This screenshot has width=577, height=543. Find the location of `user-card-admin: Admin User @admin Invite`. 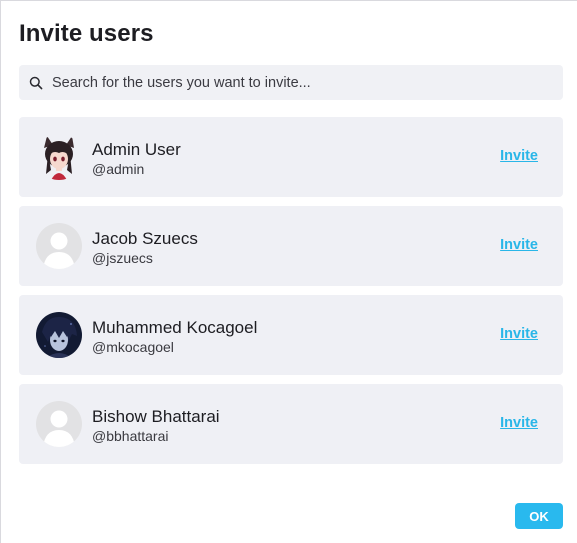

user-card-admin: Admin User @admin Invite is located at coordinates (291, 157).